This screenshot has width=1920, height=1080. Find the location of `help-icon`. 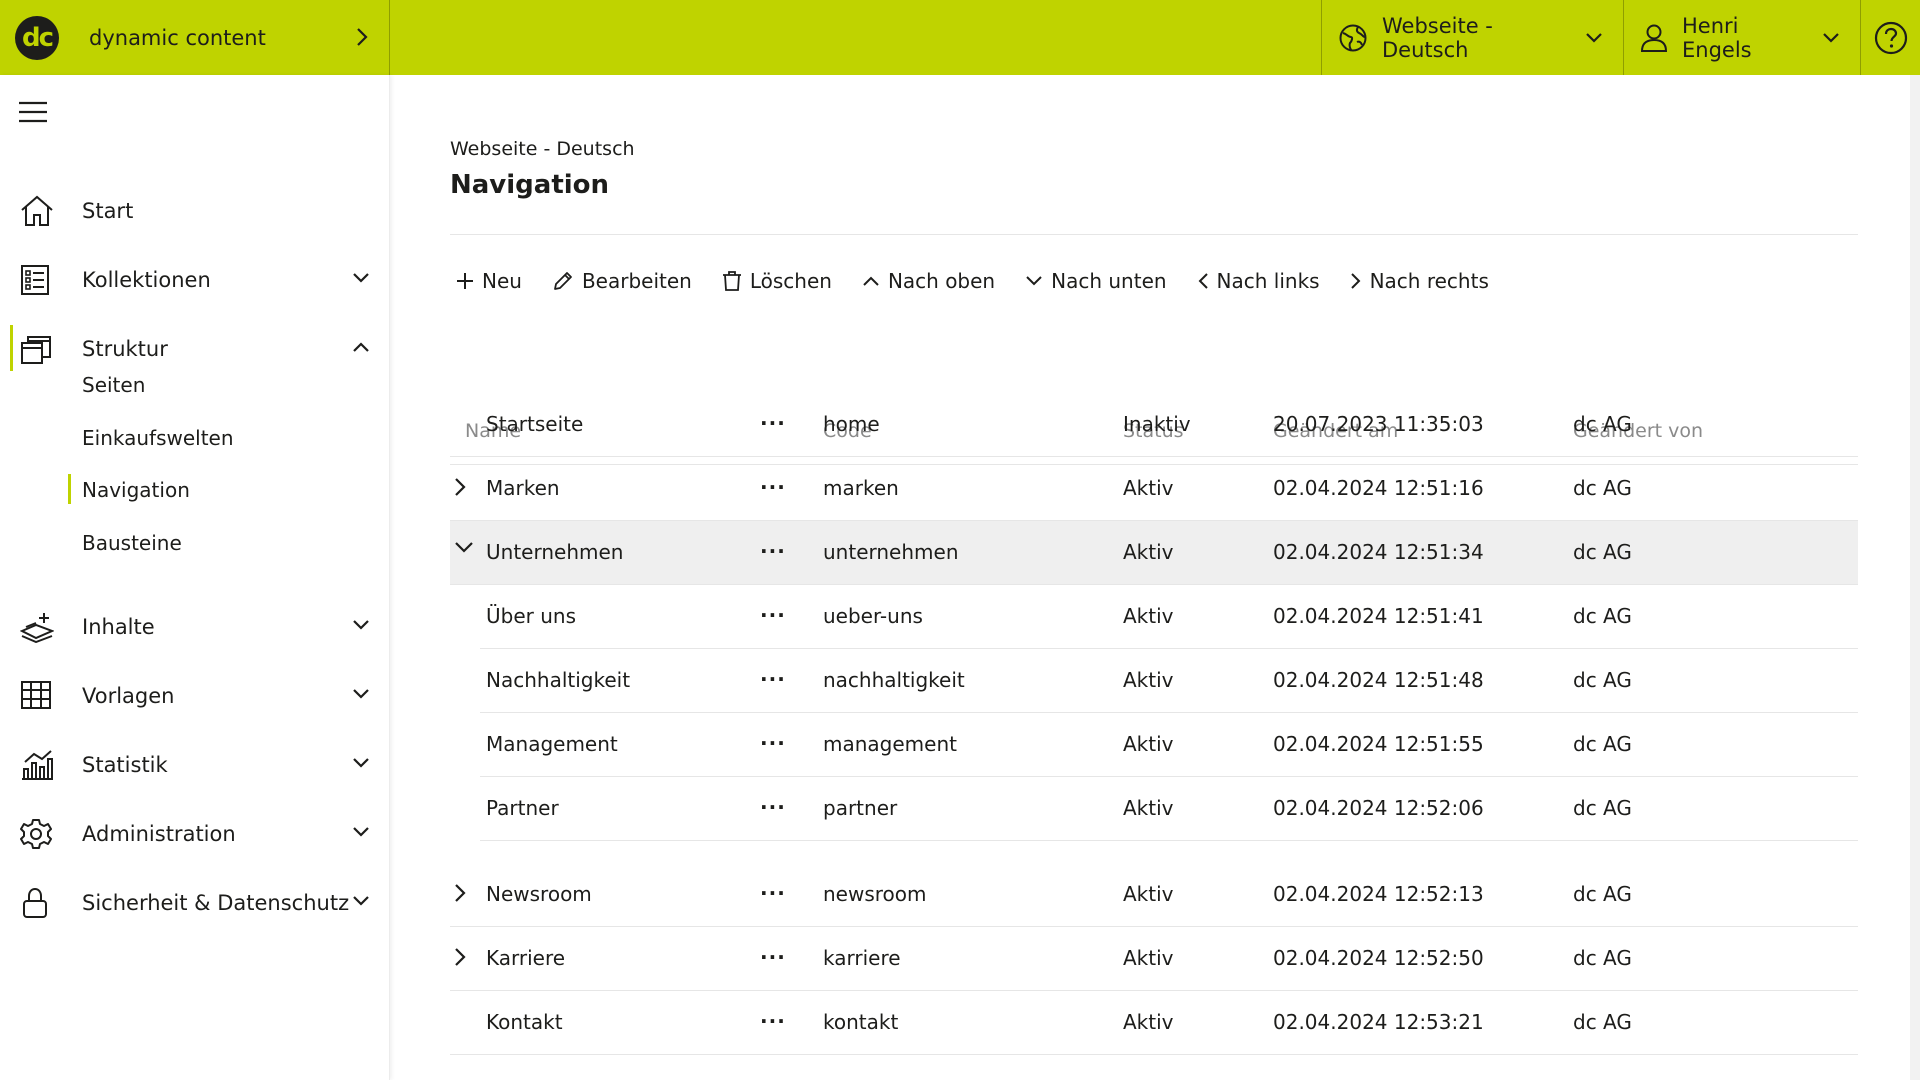

help-icon is located at coordinates (1891, 38).